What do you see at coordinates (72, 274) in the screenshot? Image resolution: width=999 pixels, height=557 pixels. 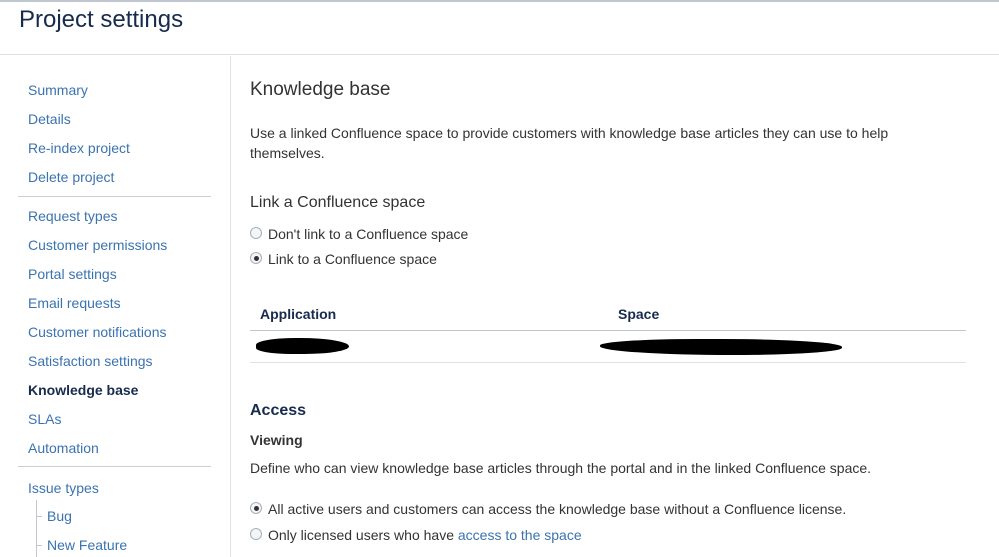 I see `sidebar-item-portal-settings: Portal settings` at bounding box center [72, 274].